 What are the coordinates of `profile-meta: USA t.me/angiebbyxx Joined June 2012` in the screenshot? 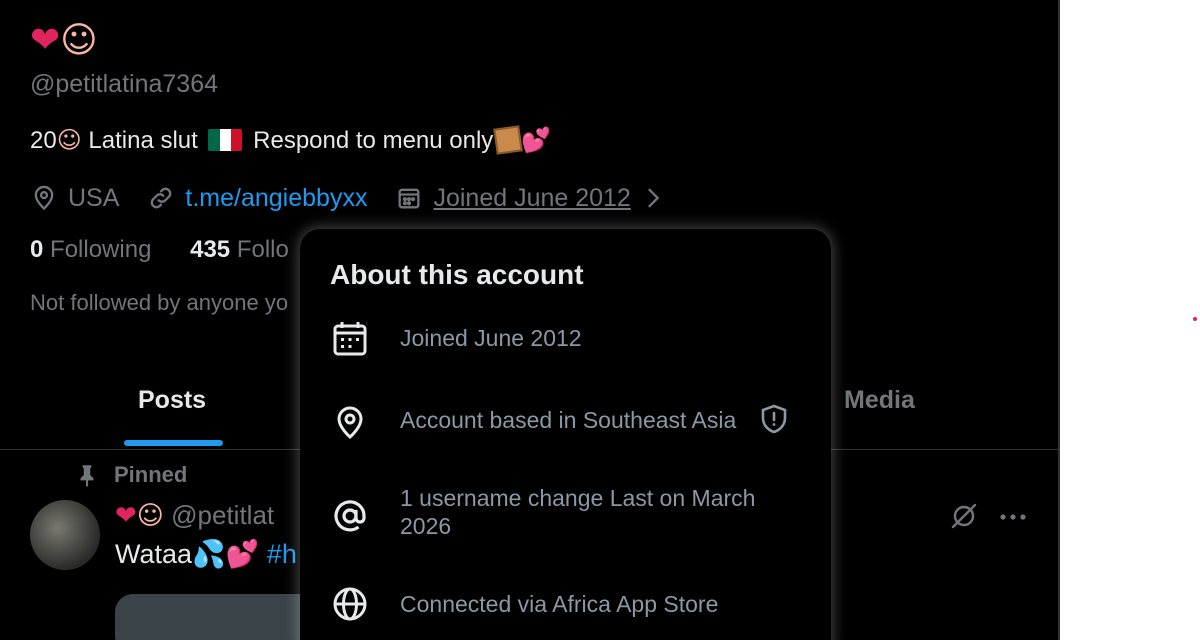 It's located at (362, 198).